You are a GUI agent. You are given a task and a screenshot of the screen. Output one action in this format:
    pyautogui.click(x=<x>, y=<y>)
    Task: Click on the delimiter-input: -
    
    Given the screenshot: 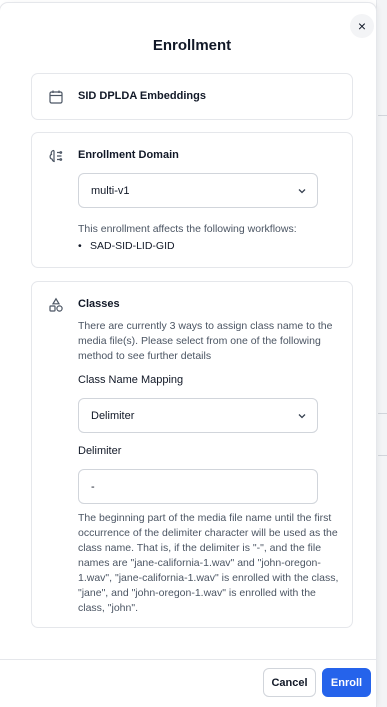 What is the action you would take?
    pyautogui.click(x=198, y=486)
    